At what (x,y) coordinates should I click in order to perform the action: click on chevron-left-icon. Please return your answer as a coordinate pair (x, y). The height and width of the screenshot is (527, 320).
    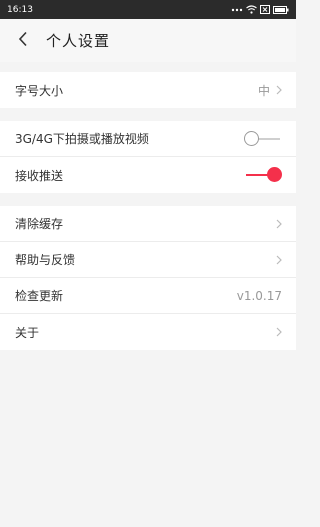
    Looking at the image, I should click on (23, 41).